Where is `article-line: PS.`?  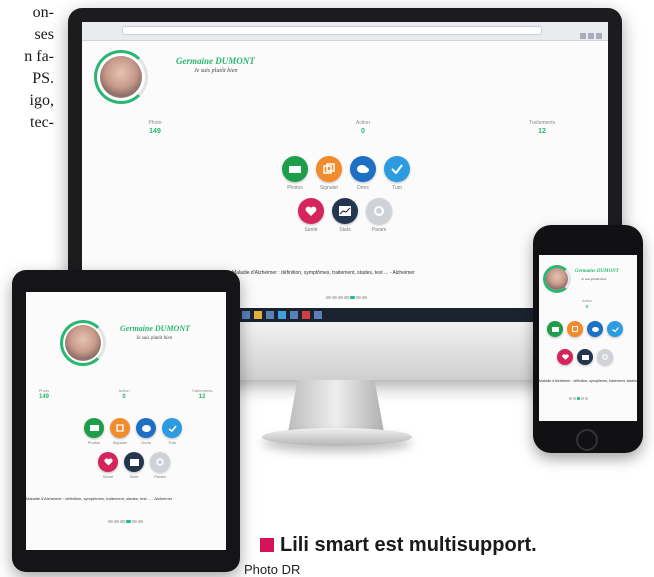
article-line: PS. is located at coordinates (43, 78).